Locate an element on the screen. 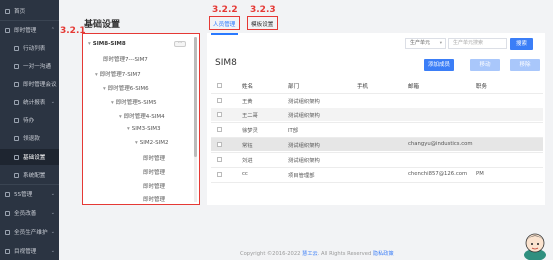  footer-rights: . All Rights Reserved is located at coordinates (344, 254).